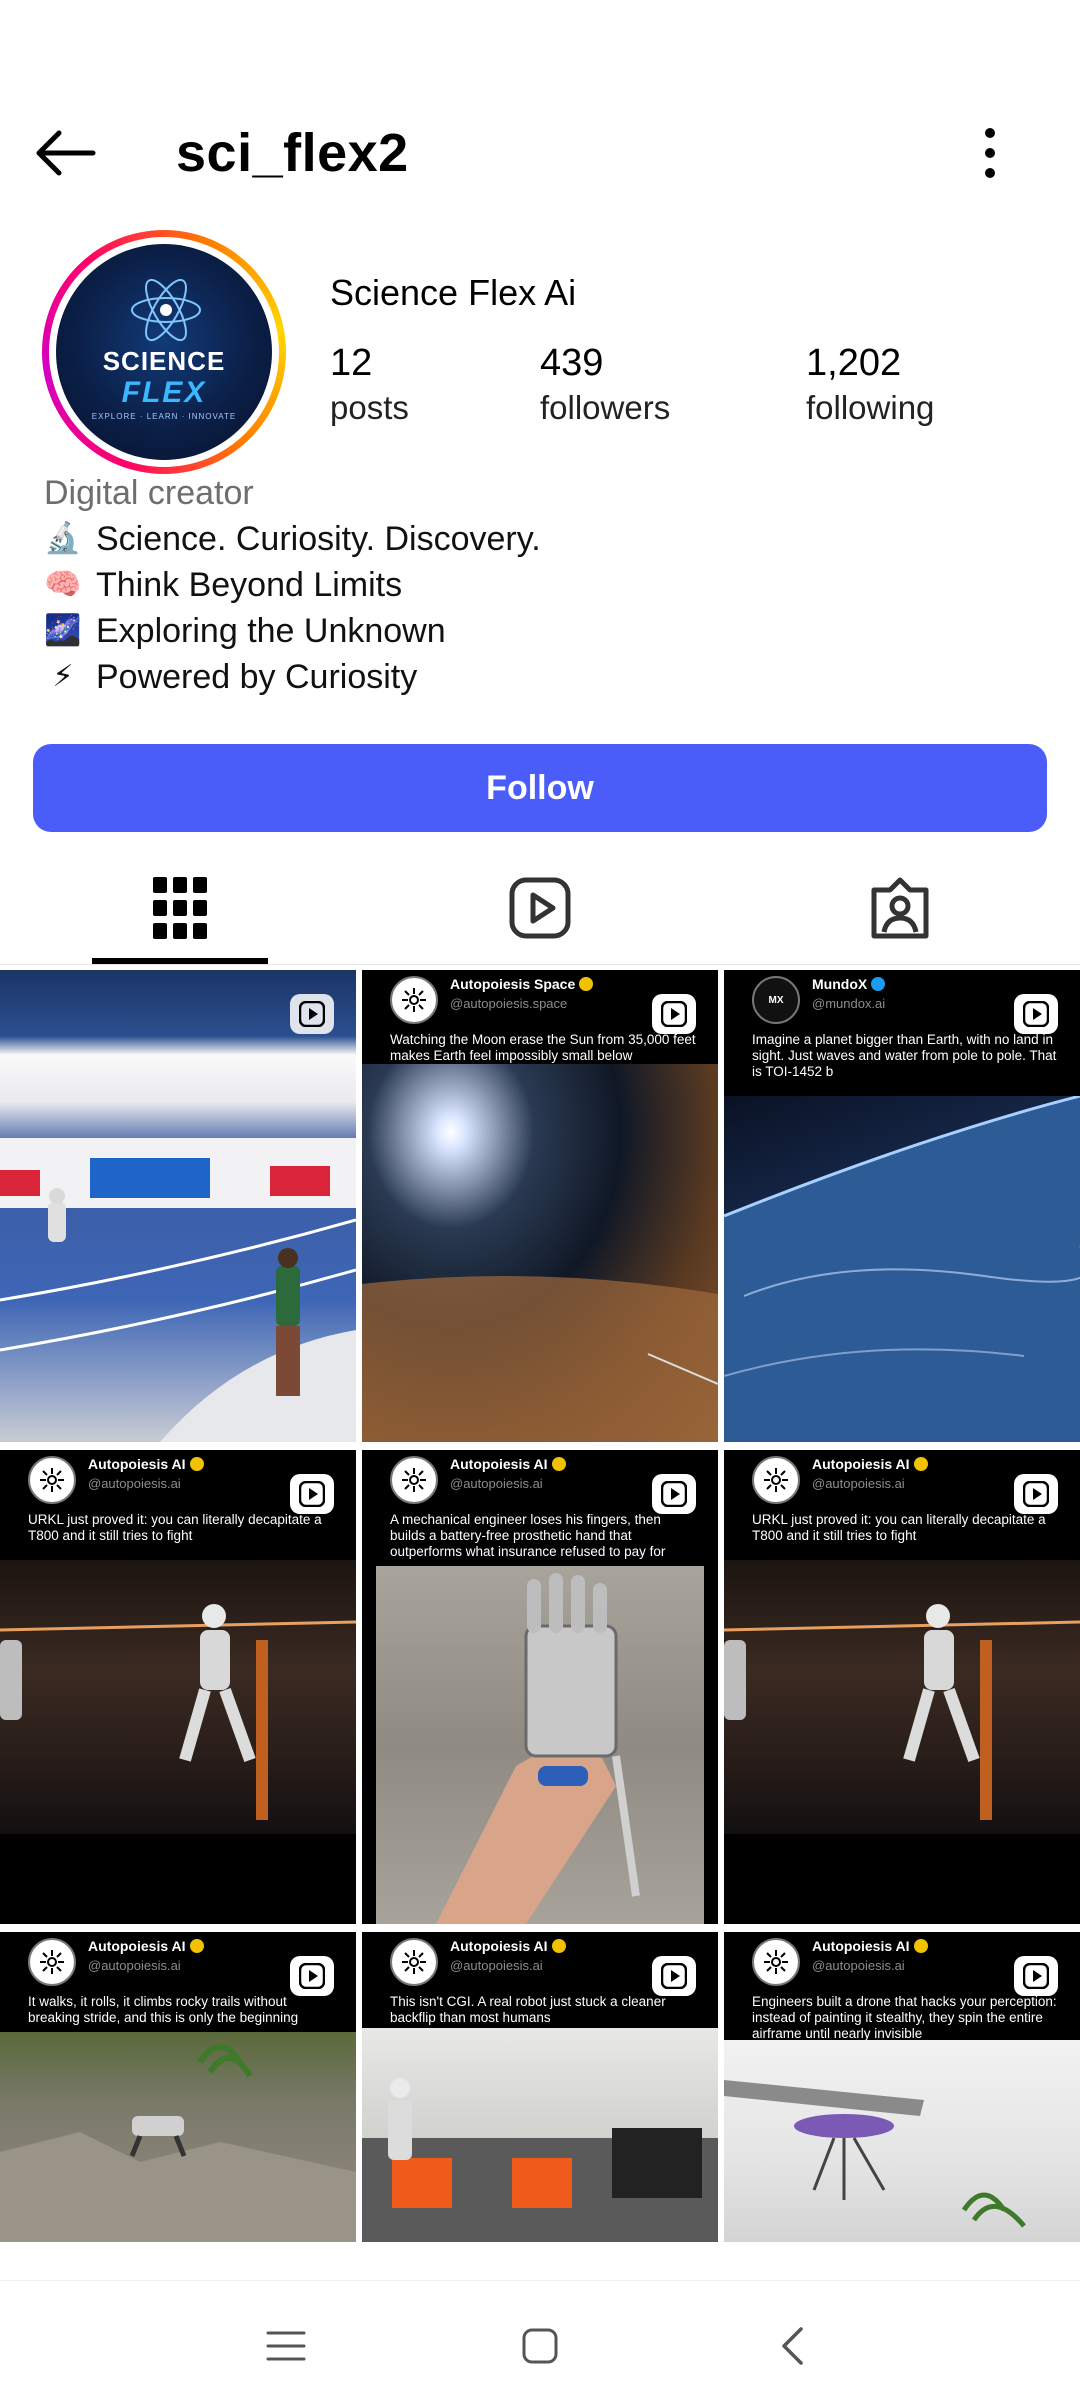 Image resolution: width=1080 pixels, height=2408 pixels. Describe the element at coordinates (522, 984) in the screenshot. I see `account-name: Autopoiesis Space` at that location.